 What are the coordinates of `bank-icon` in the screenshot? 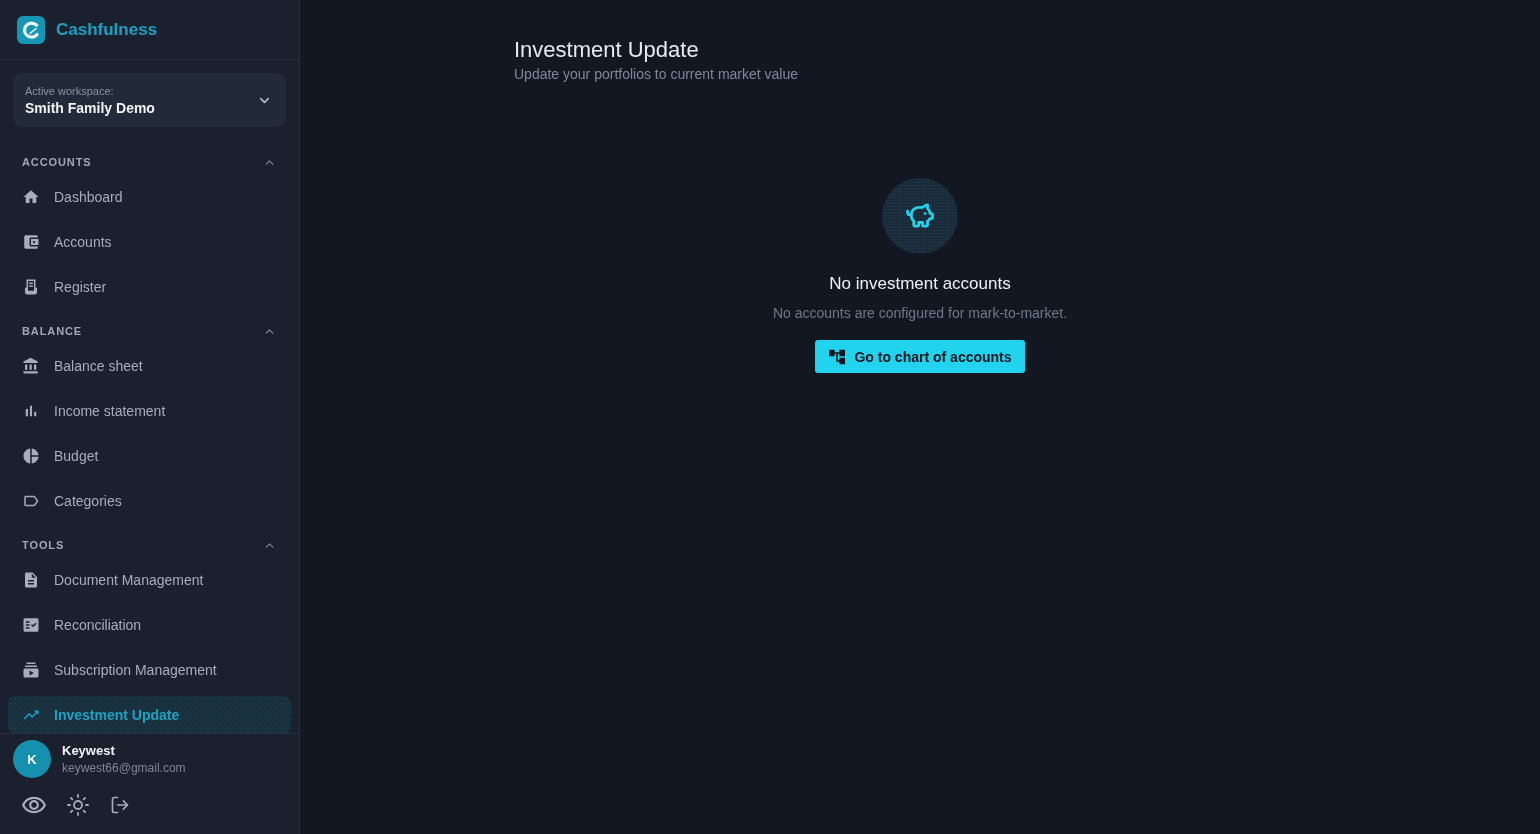 It's located at (31, 366).